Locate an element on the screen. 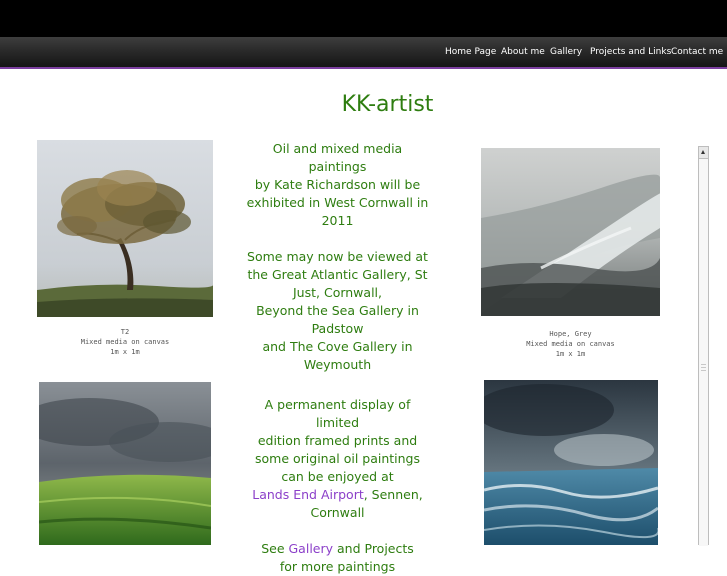  viewing-line: Some may now be viewed at is located at coordinates (337, 256).